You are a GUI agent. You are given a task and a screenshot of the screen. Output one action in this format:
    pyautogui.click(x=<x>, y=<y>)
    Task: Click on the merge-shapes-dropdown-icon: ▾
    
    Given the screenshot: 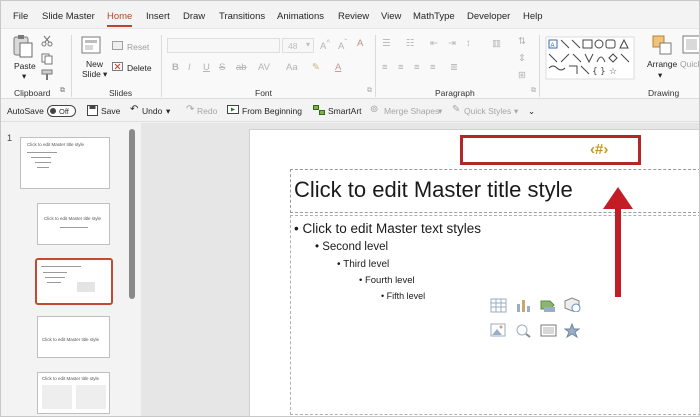 What is the action you would take?
    pyautogui.click(x=440, y=111)
    